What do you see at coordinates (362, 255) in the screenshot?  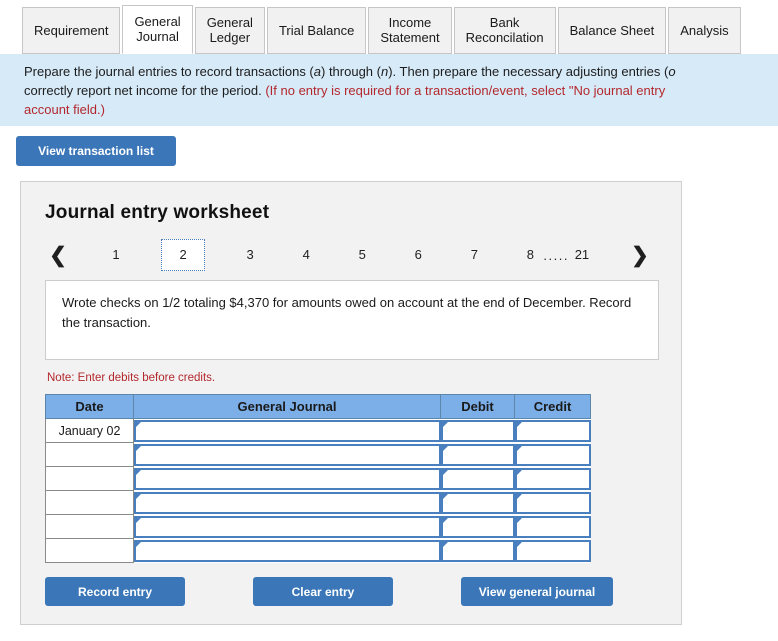 I see `page-5: 5` at bounding box center [362, 255].